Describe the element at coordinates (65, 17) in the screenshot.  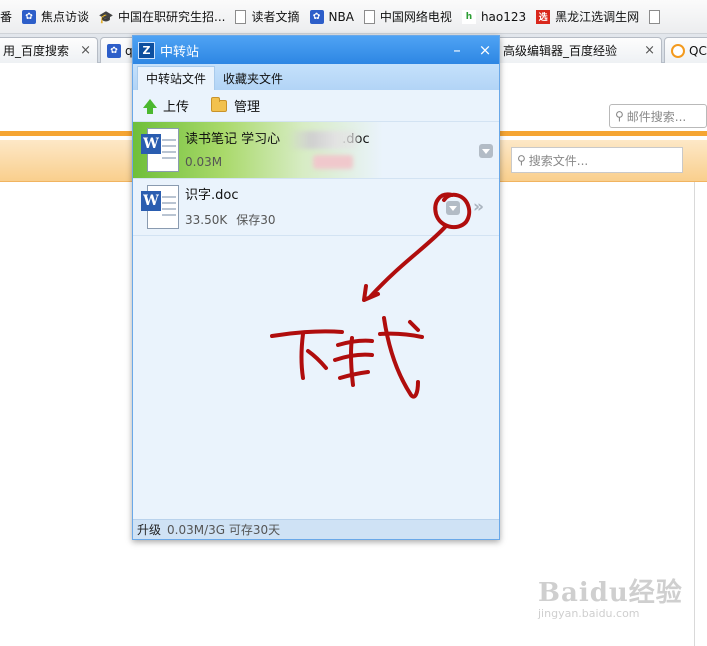
I see `bookmark-label: 焦点访谈` at that location.